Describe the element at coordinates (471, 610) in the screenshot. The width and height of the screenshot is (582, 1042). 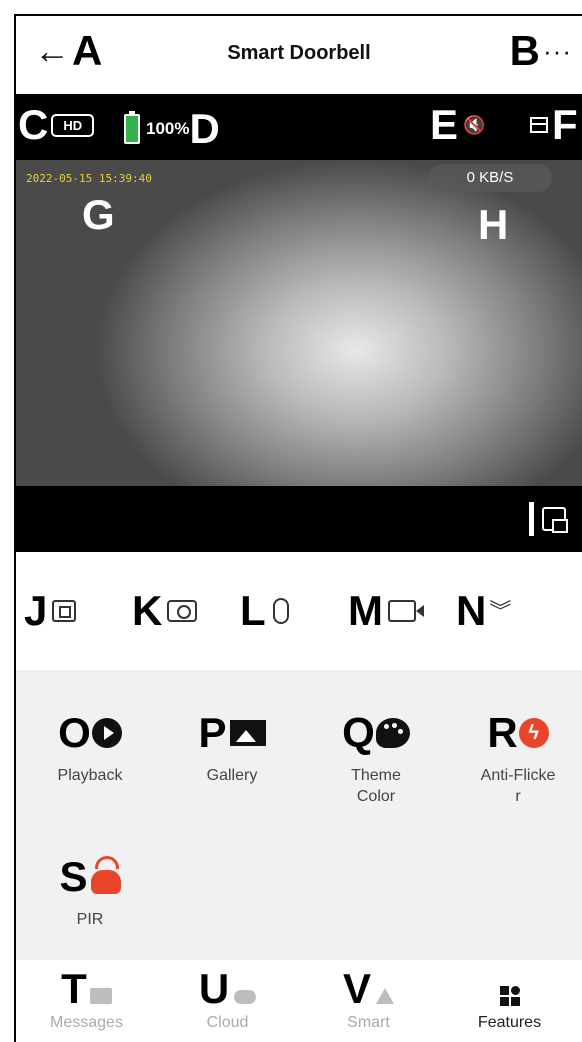
I see `marker-n: N` at that location.